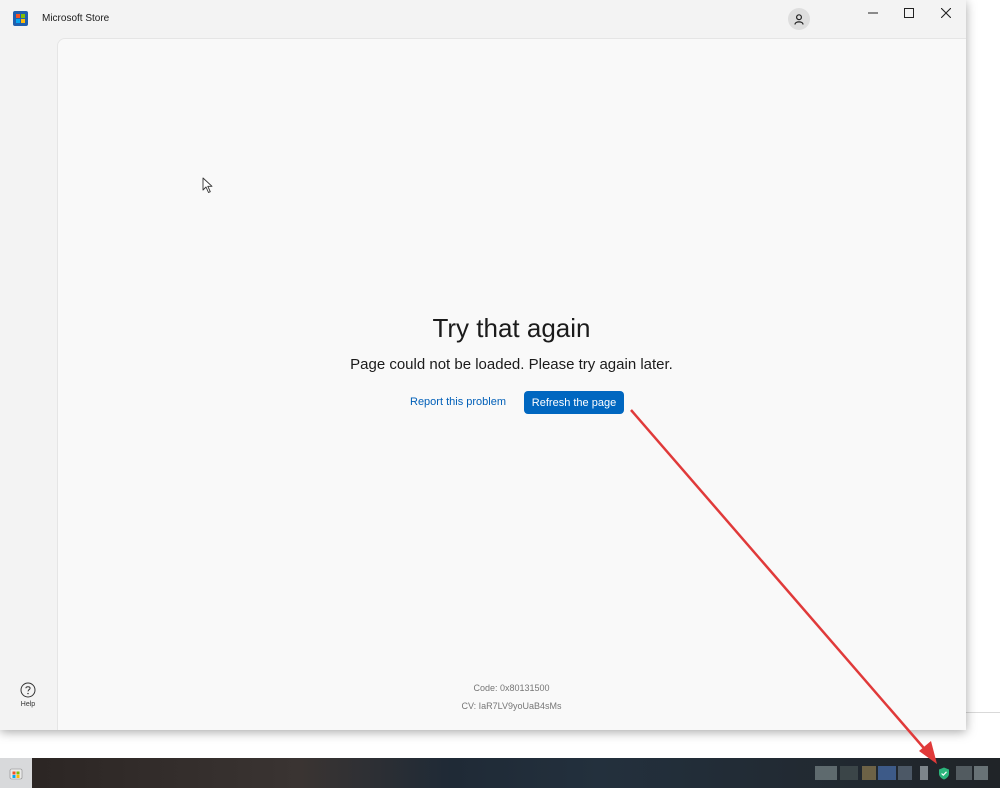 This screenshot has height=788, width=1000. I want to click on profile-button, so click(799, 19).